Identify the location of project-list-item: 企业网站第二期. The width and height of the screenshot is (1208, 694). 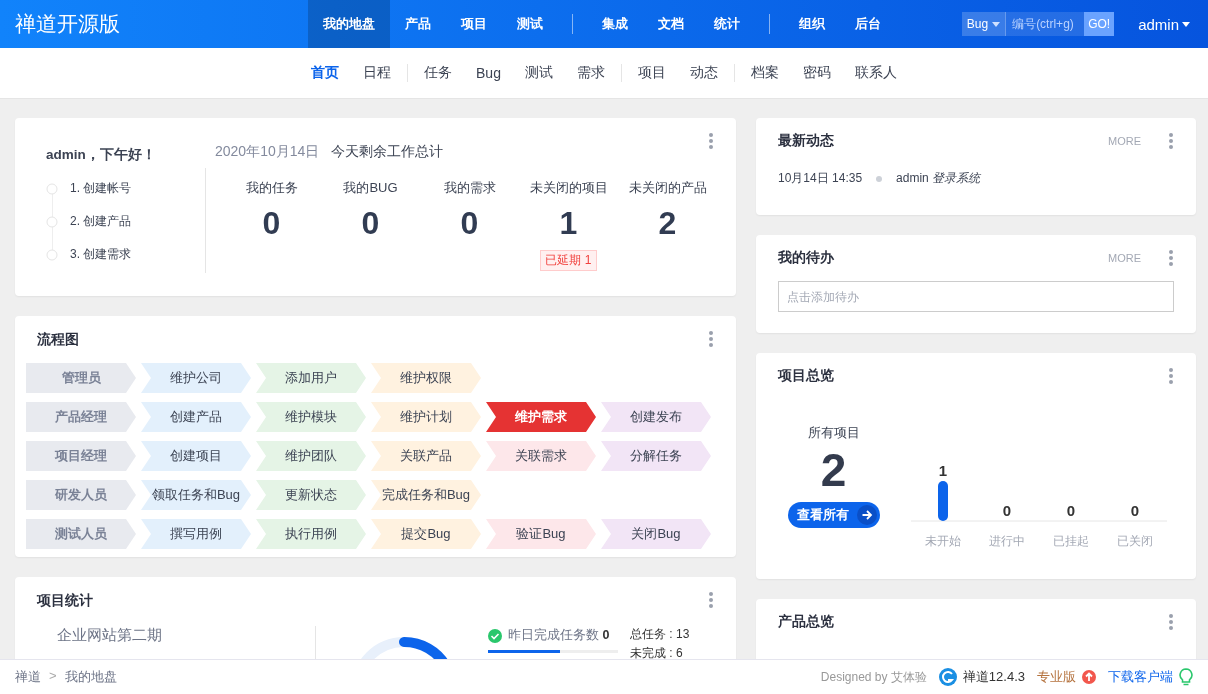
(109, 635).